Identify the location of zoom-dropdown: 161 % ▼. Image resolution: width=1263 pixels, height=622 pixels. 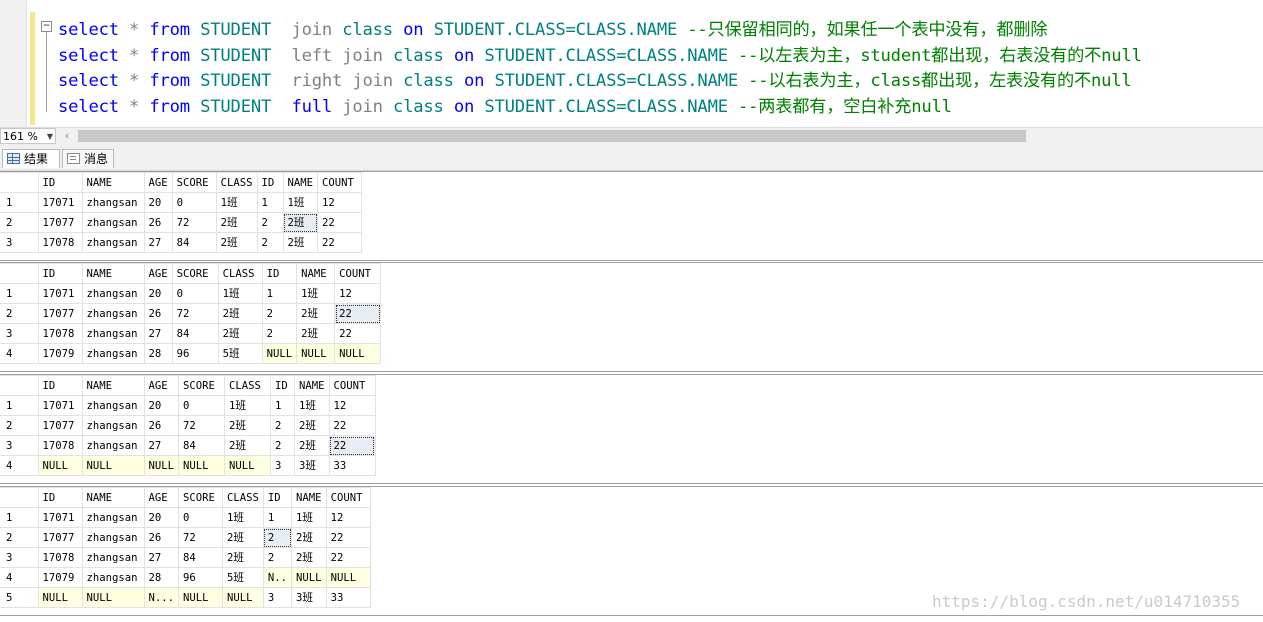
(28, 136).